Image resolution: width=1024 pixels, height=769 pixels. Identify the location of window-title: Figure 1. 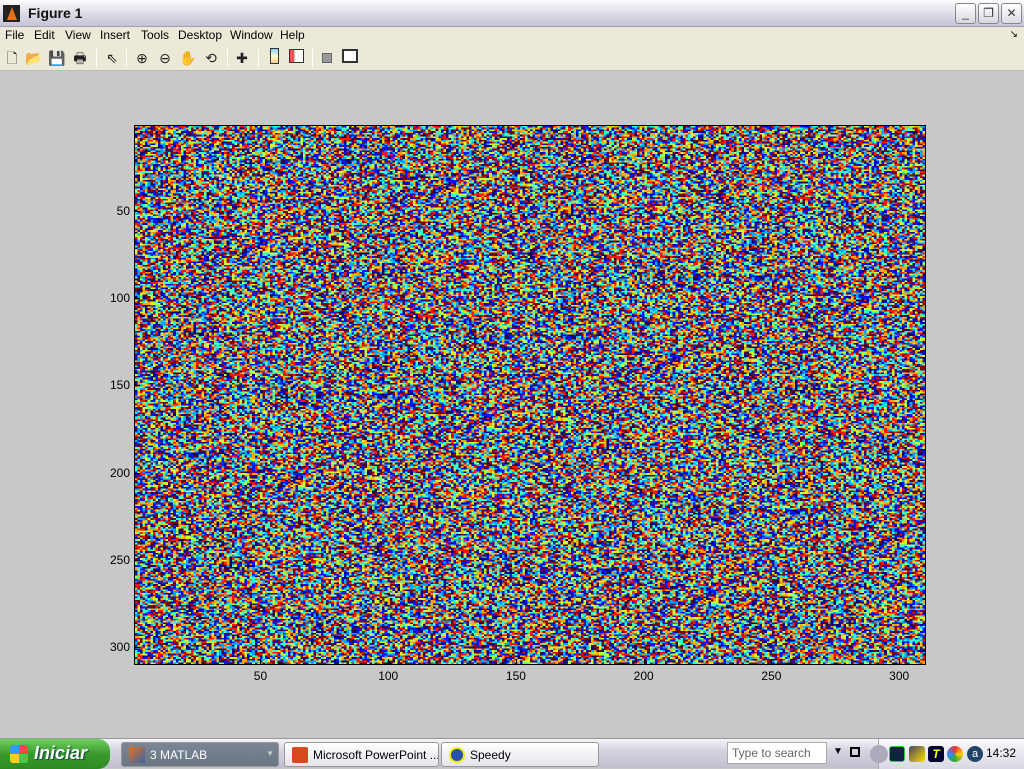
(55, 13).